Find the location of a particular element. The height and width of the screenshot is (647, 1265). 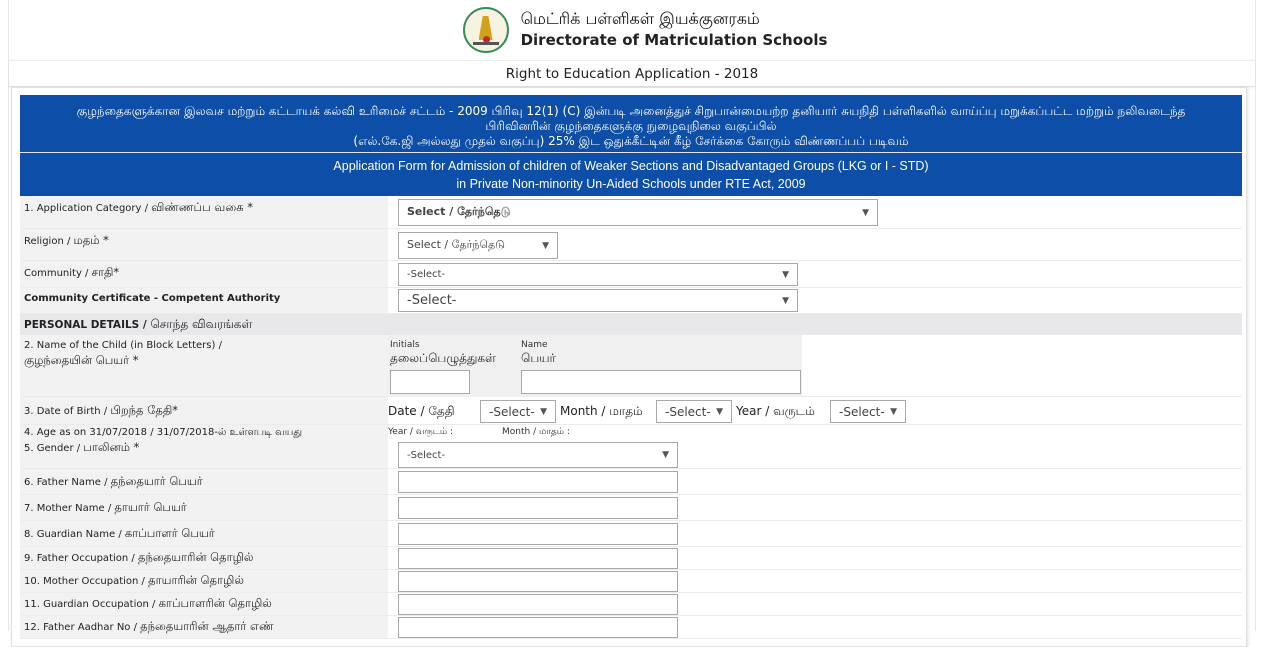

application-category-label: 1. Application Category / is located at coordinates (88, 208).